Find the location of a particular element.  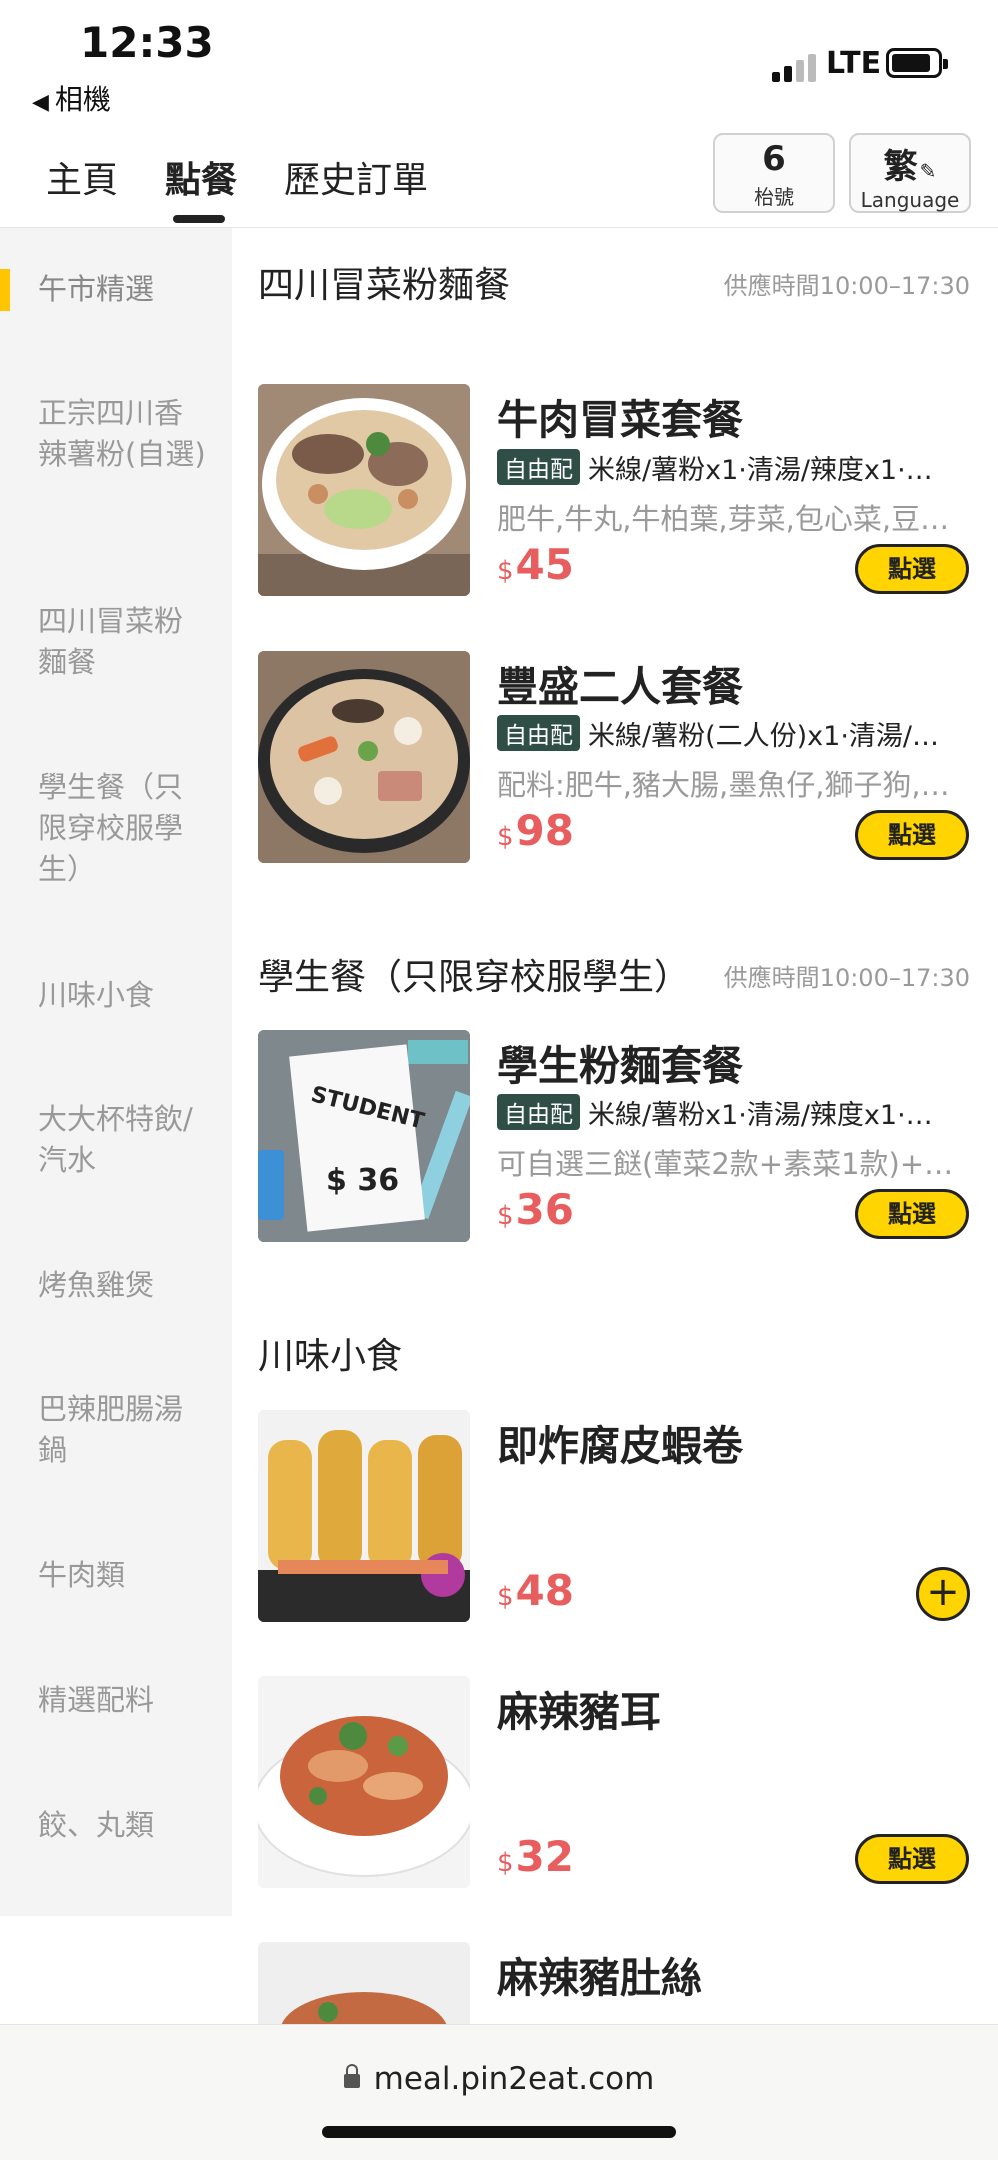

back-to-app-link: ◀ 相機 is located at coordinates (71, 98).